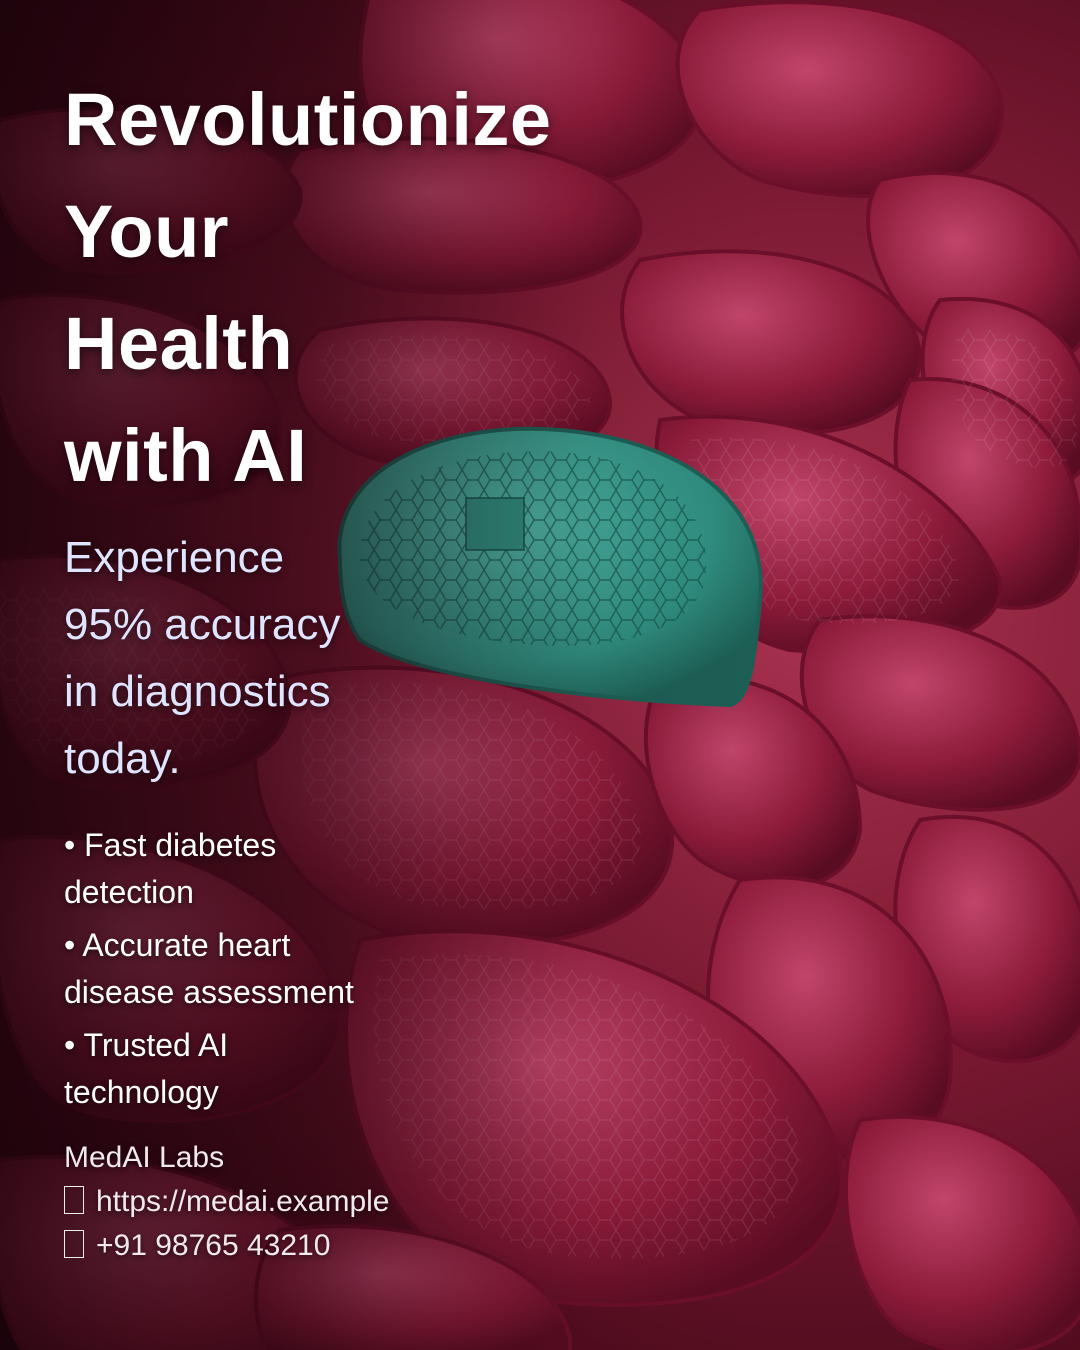 This screenshot has width=1080, height=1350. What do you see at coordinates (197, 691) in the screenshot?
I see `subheadline-line: in diagnostics` at bounding box center [197, 691].